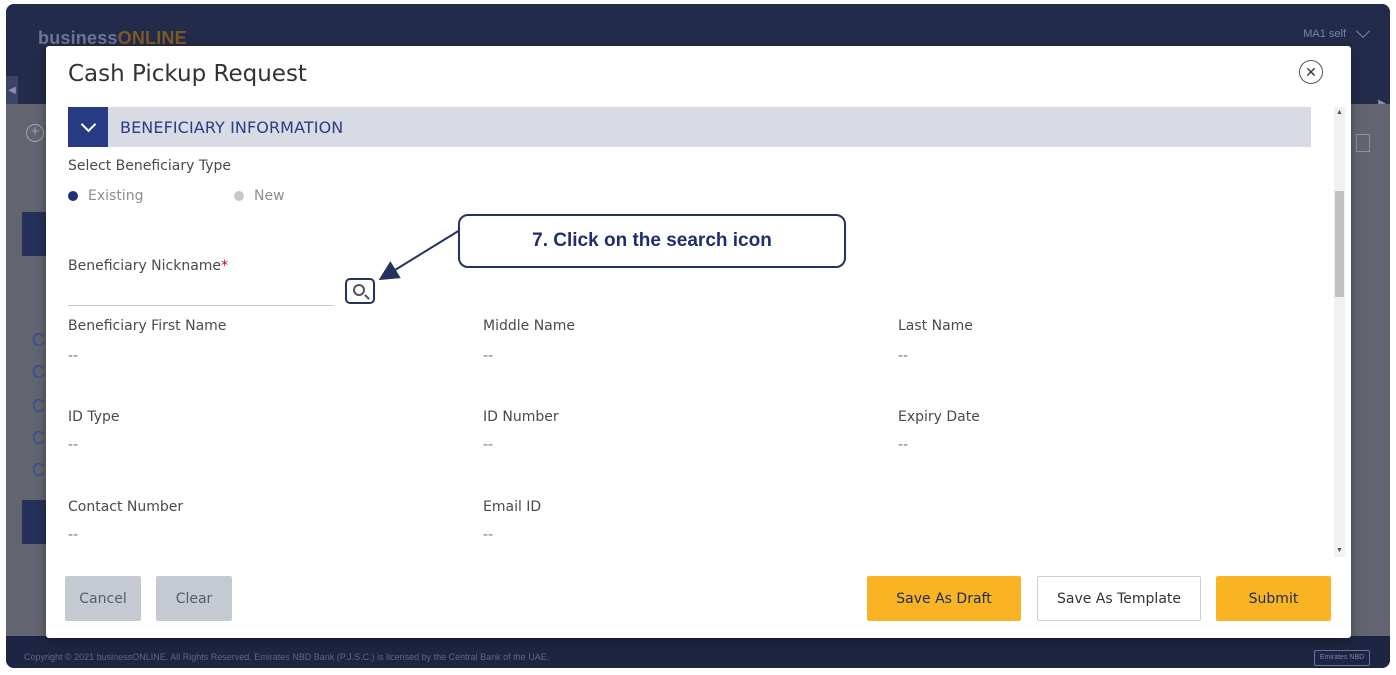 The width and height of the screenshot is (1396, 675). Describe the element at coordinates (232, 127) in the screenshot. I see `section-title: BENEFICIARY INFORMATION` at that location.